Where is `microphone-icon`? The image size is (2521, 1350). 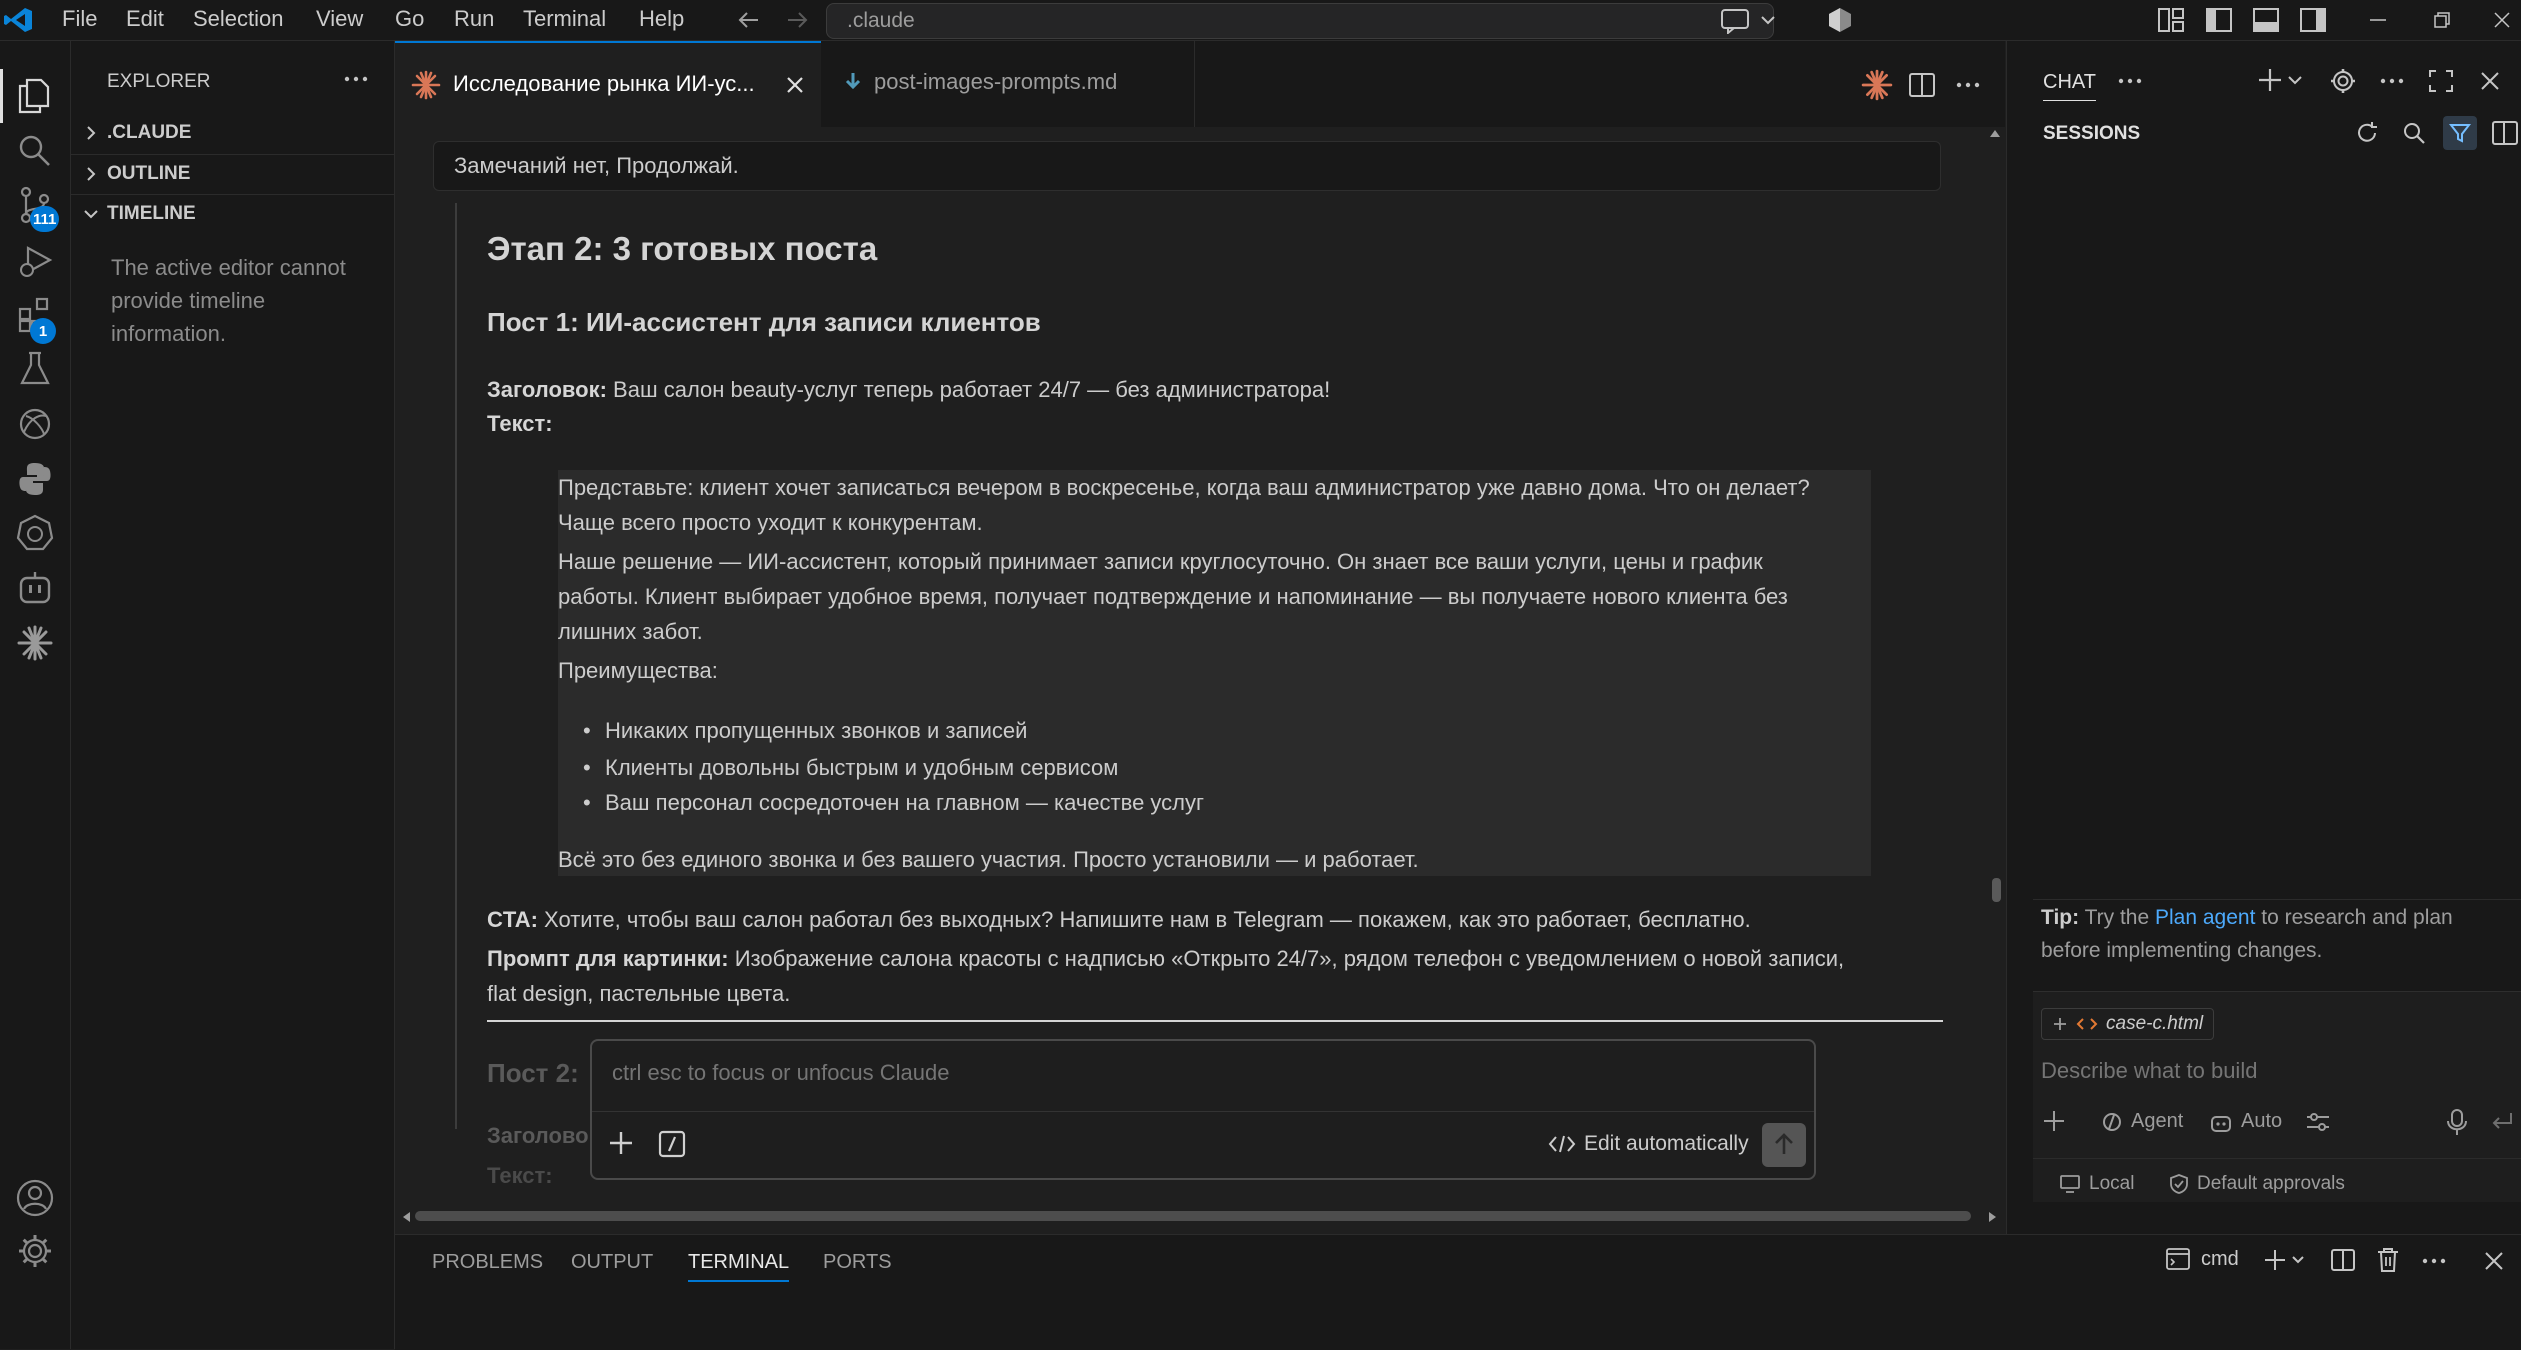
microphone-icon is located at coordinates (2457, 1122).